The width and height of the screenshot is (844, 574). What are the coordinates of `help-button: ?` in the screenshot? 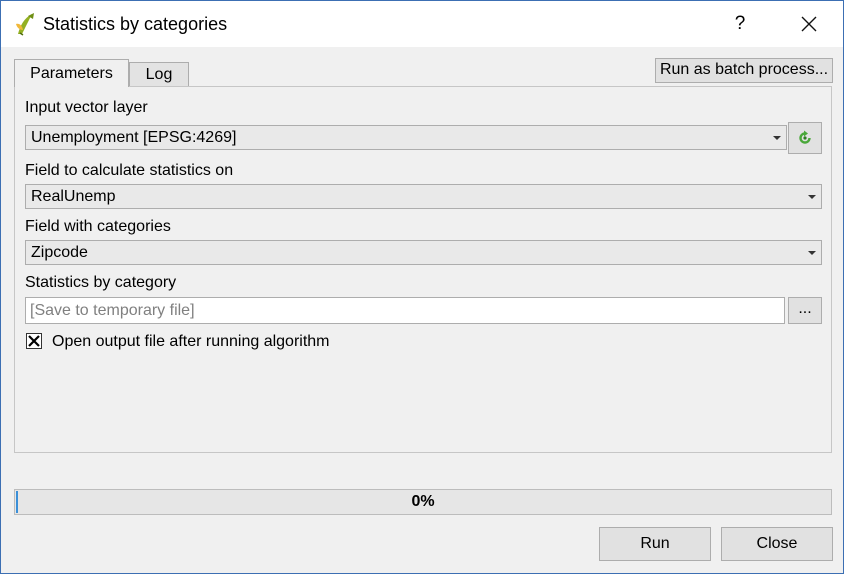 It's located at (740, 24).